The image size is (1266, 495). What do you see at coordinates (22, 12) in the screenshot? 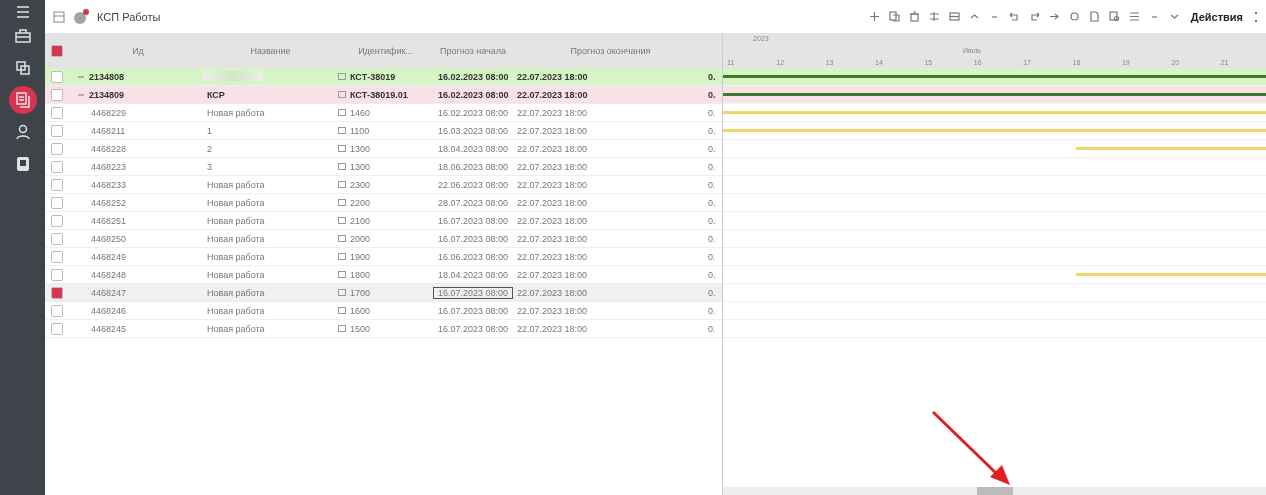
I see `menu-icon` at bounding box center [22, 12].